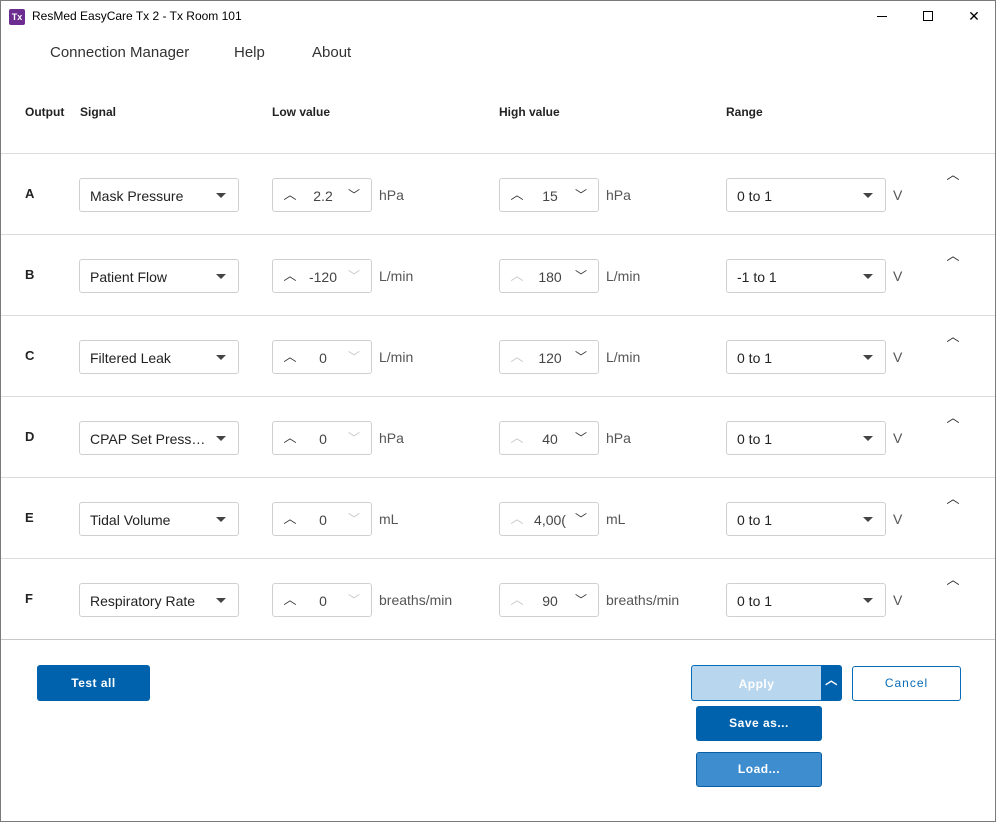 This screenshot has height=822, width=996. What do you see at coordinates (831, 683) in the screenshot?
I see `apply-options-button: ︿` at bounding box center [831, 683].